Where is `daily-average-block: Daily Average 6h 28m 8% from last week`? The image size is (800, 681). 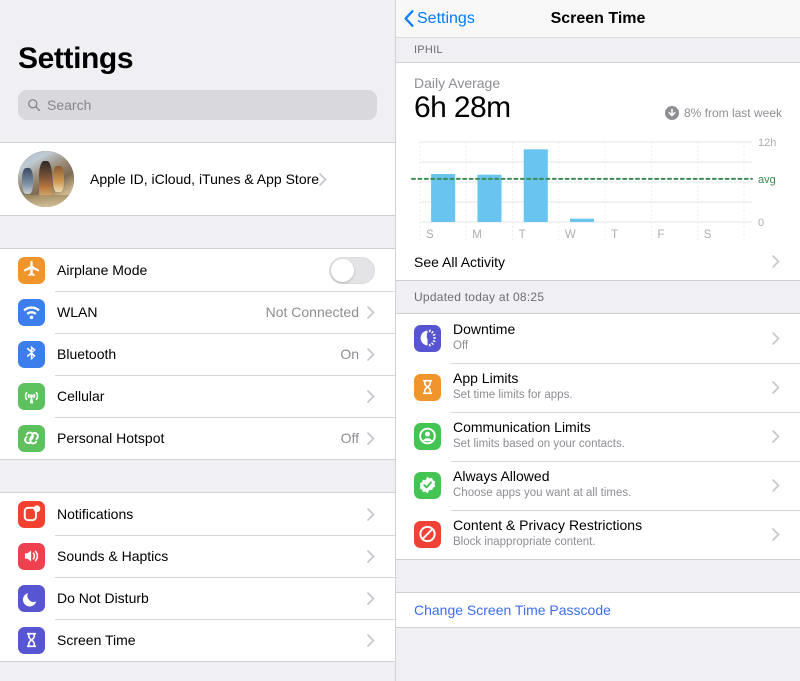
daily-average-block: Daily Average 6h 28m 8% from last week is located at coordinates (598, 93).